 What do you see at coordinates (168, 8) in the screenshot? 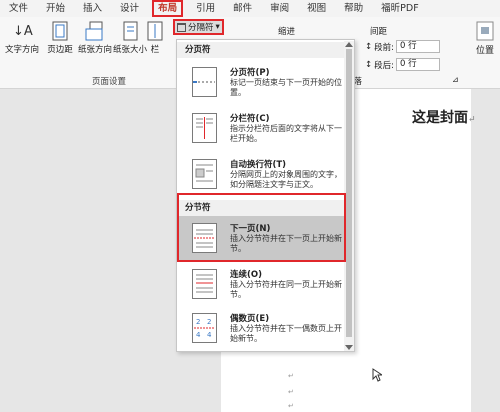
I see `menu-layout: 布局` at bounding box center [168, 8].